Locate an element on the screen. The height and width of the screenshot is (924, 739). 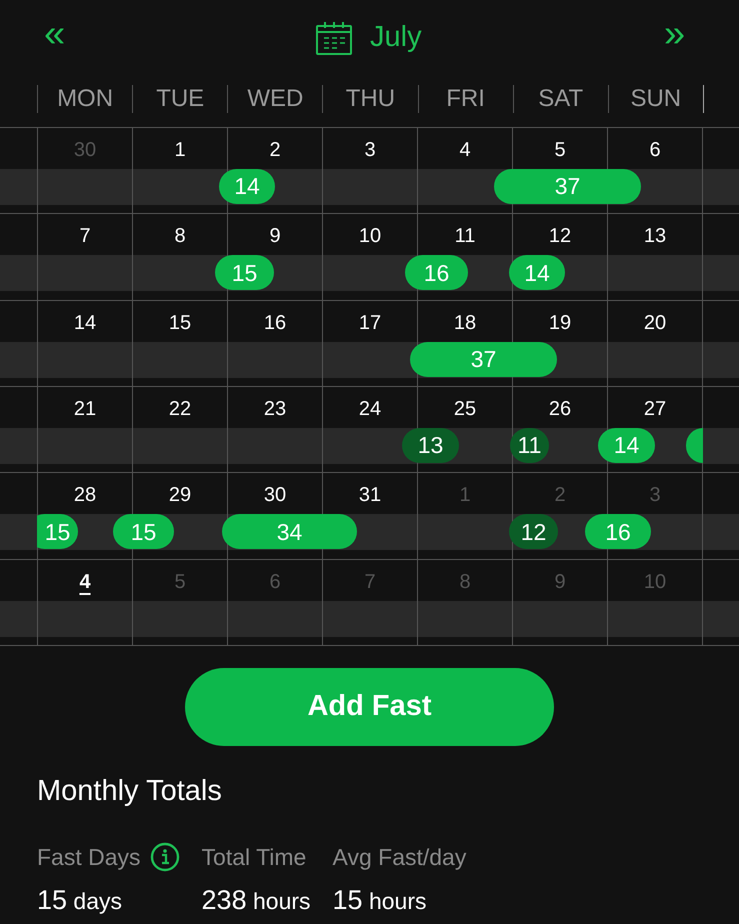
day-number: 7 is located at coordinates (85, 238).